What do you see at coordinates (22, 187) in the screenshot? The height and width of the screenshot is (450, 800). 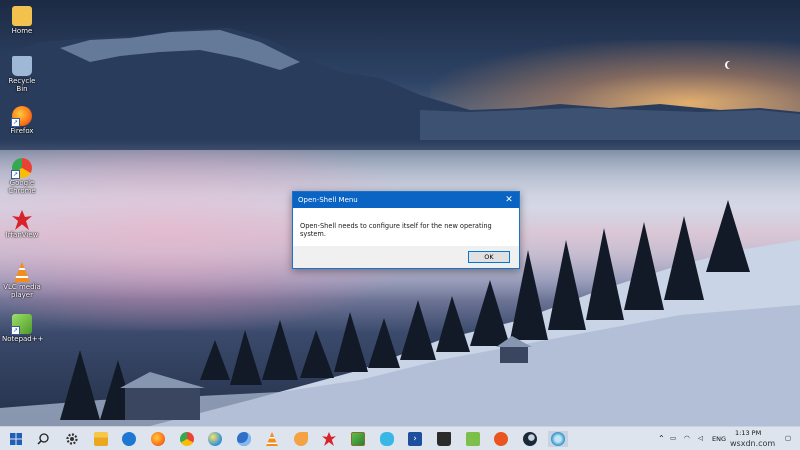 I see `desktop-icon-label: Google Chrome` at bounding box center [22, 187].